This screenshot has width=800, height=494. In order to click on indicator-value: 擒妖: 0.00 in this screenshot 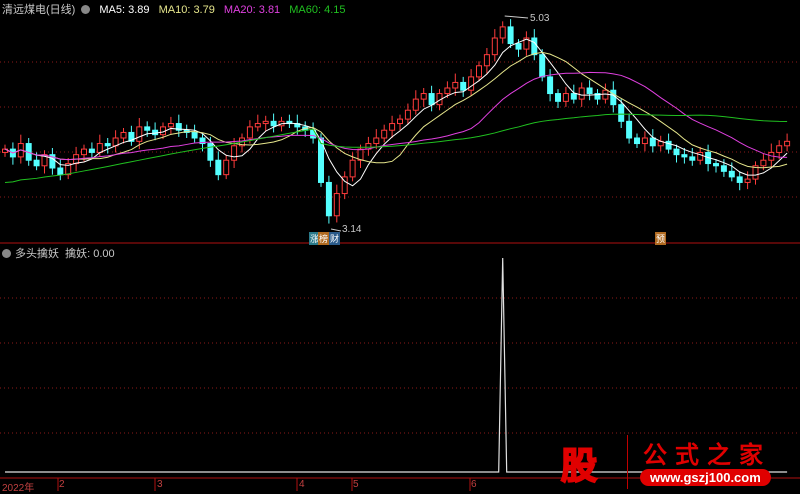, I will do `click(90, 254)`.